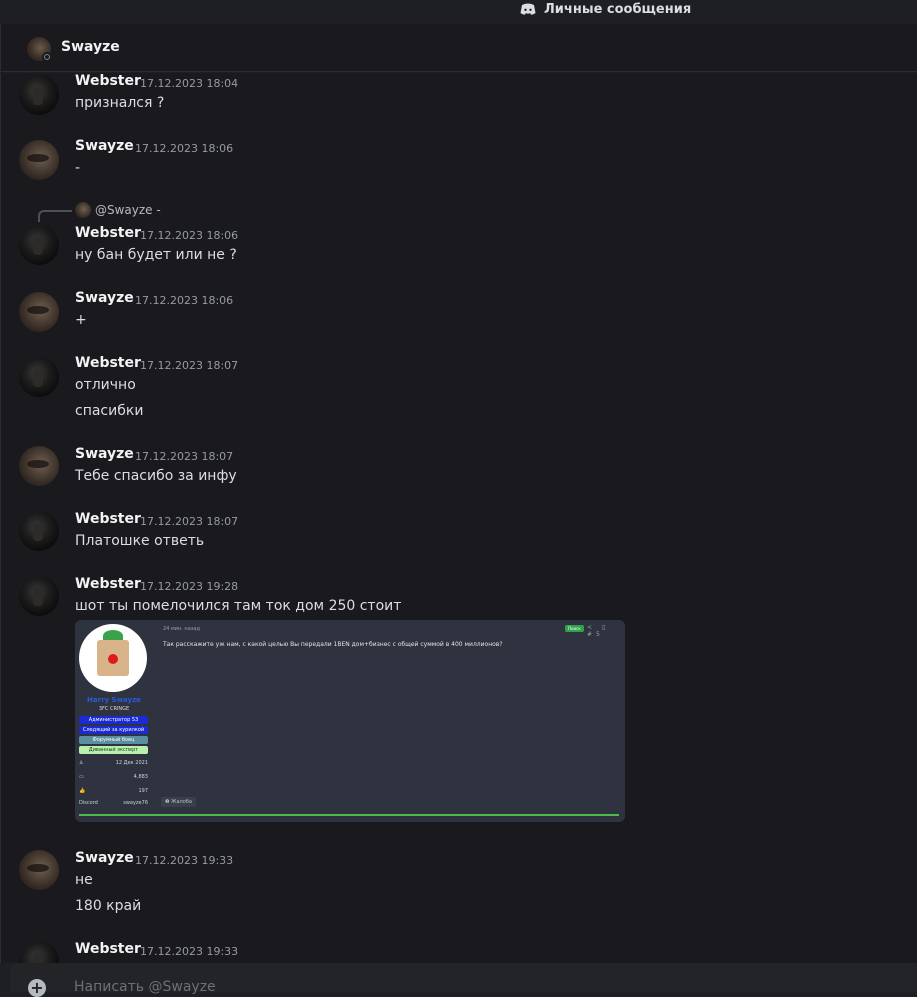  Describe the element at coordinates (598, 631) in the screenshot. I see `forum-post-actions: < ▯ #5` at that location.